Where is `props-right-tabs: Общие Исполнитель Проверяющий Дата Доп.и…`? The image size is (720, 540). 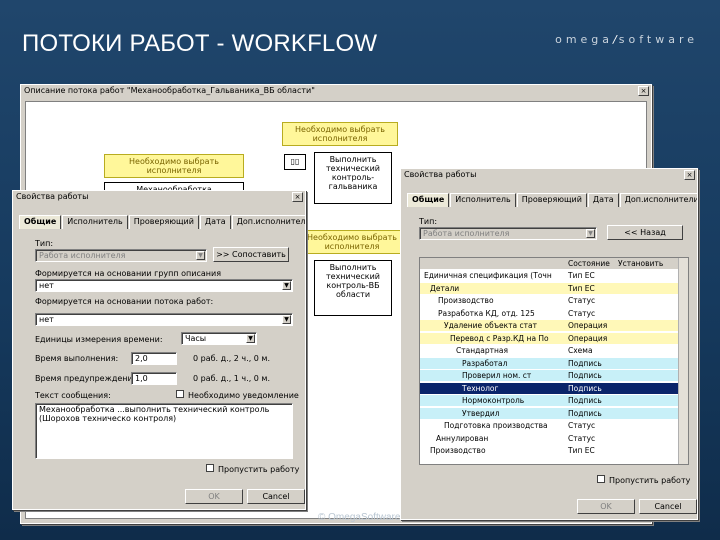
props-right-tabs: Общие Исполнитель Проверяющий Дата Доп.и… is located at coordinates (552, 200).